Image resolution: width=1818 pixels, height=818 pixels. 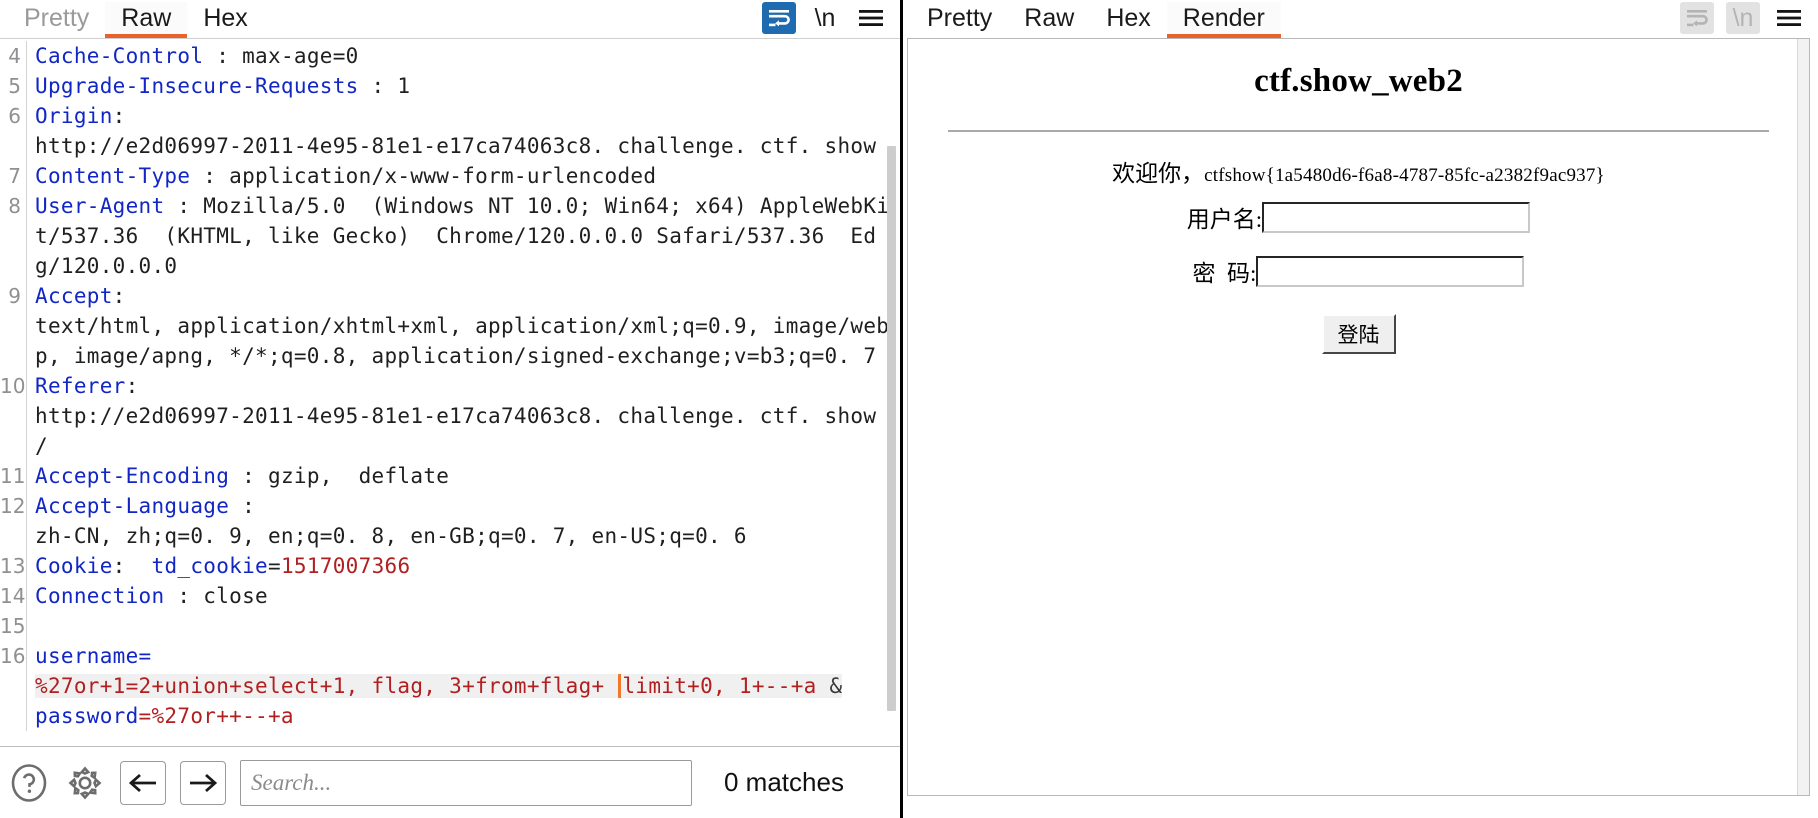 I want to click on header-name: Cookie, so click(x=74, y=566).